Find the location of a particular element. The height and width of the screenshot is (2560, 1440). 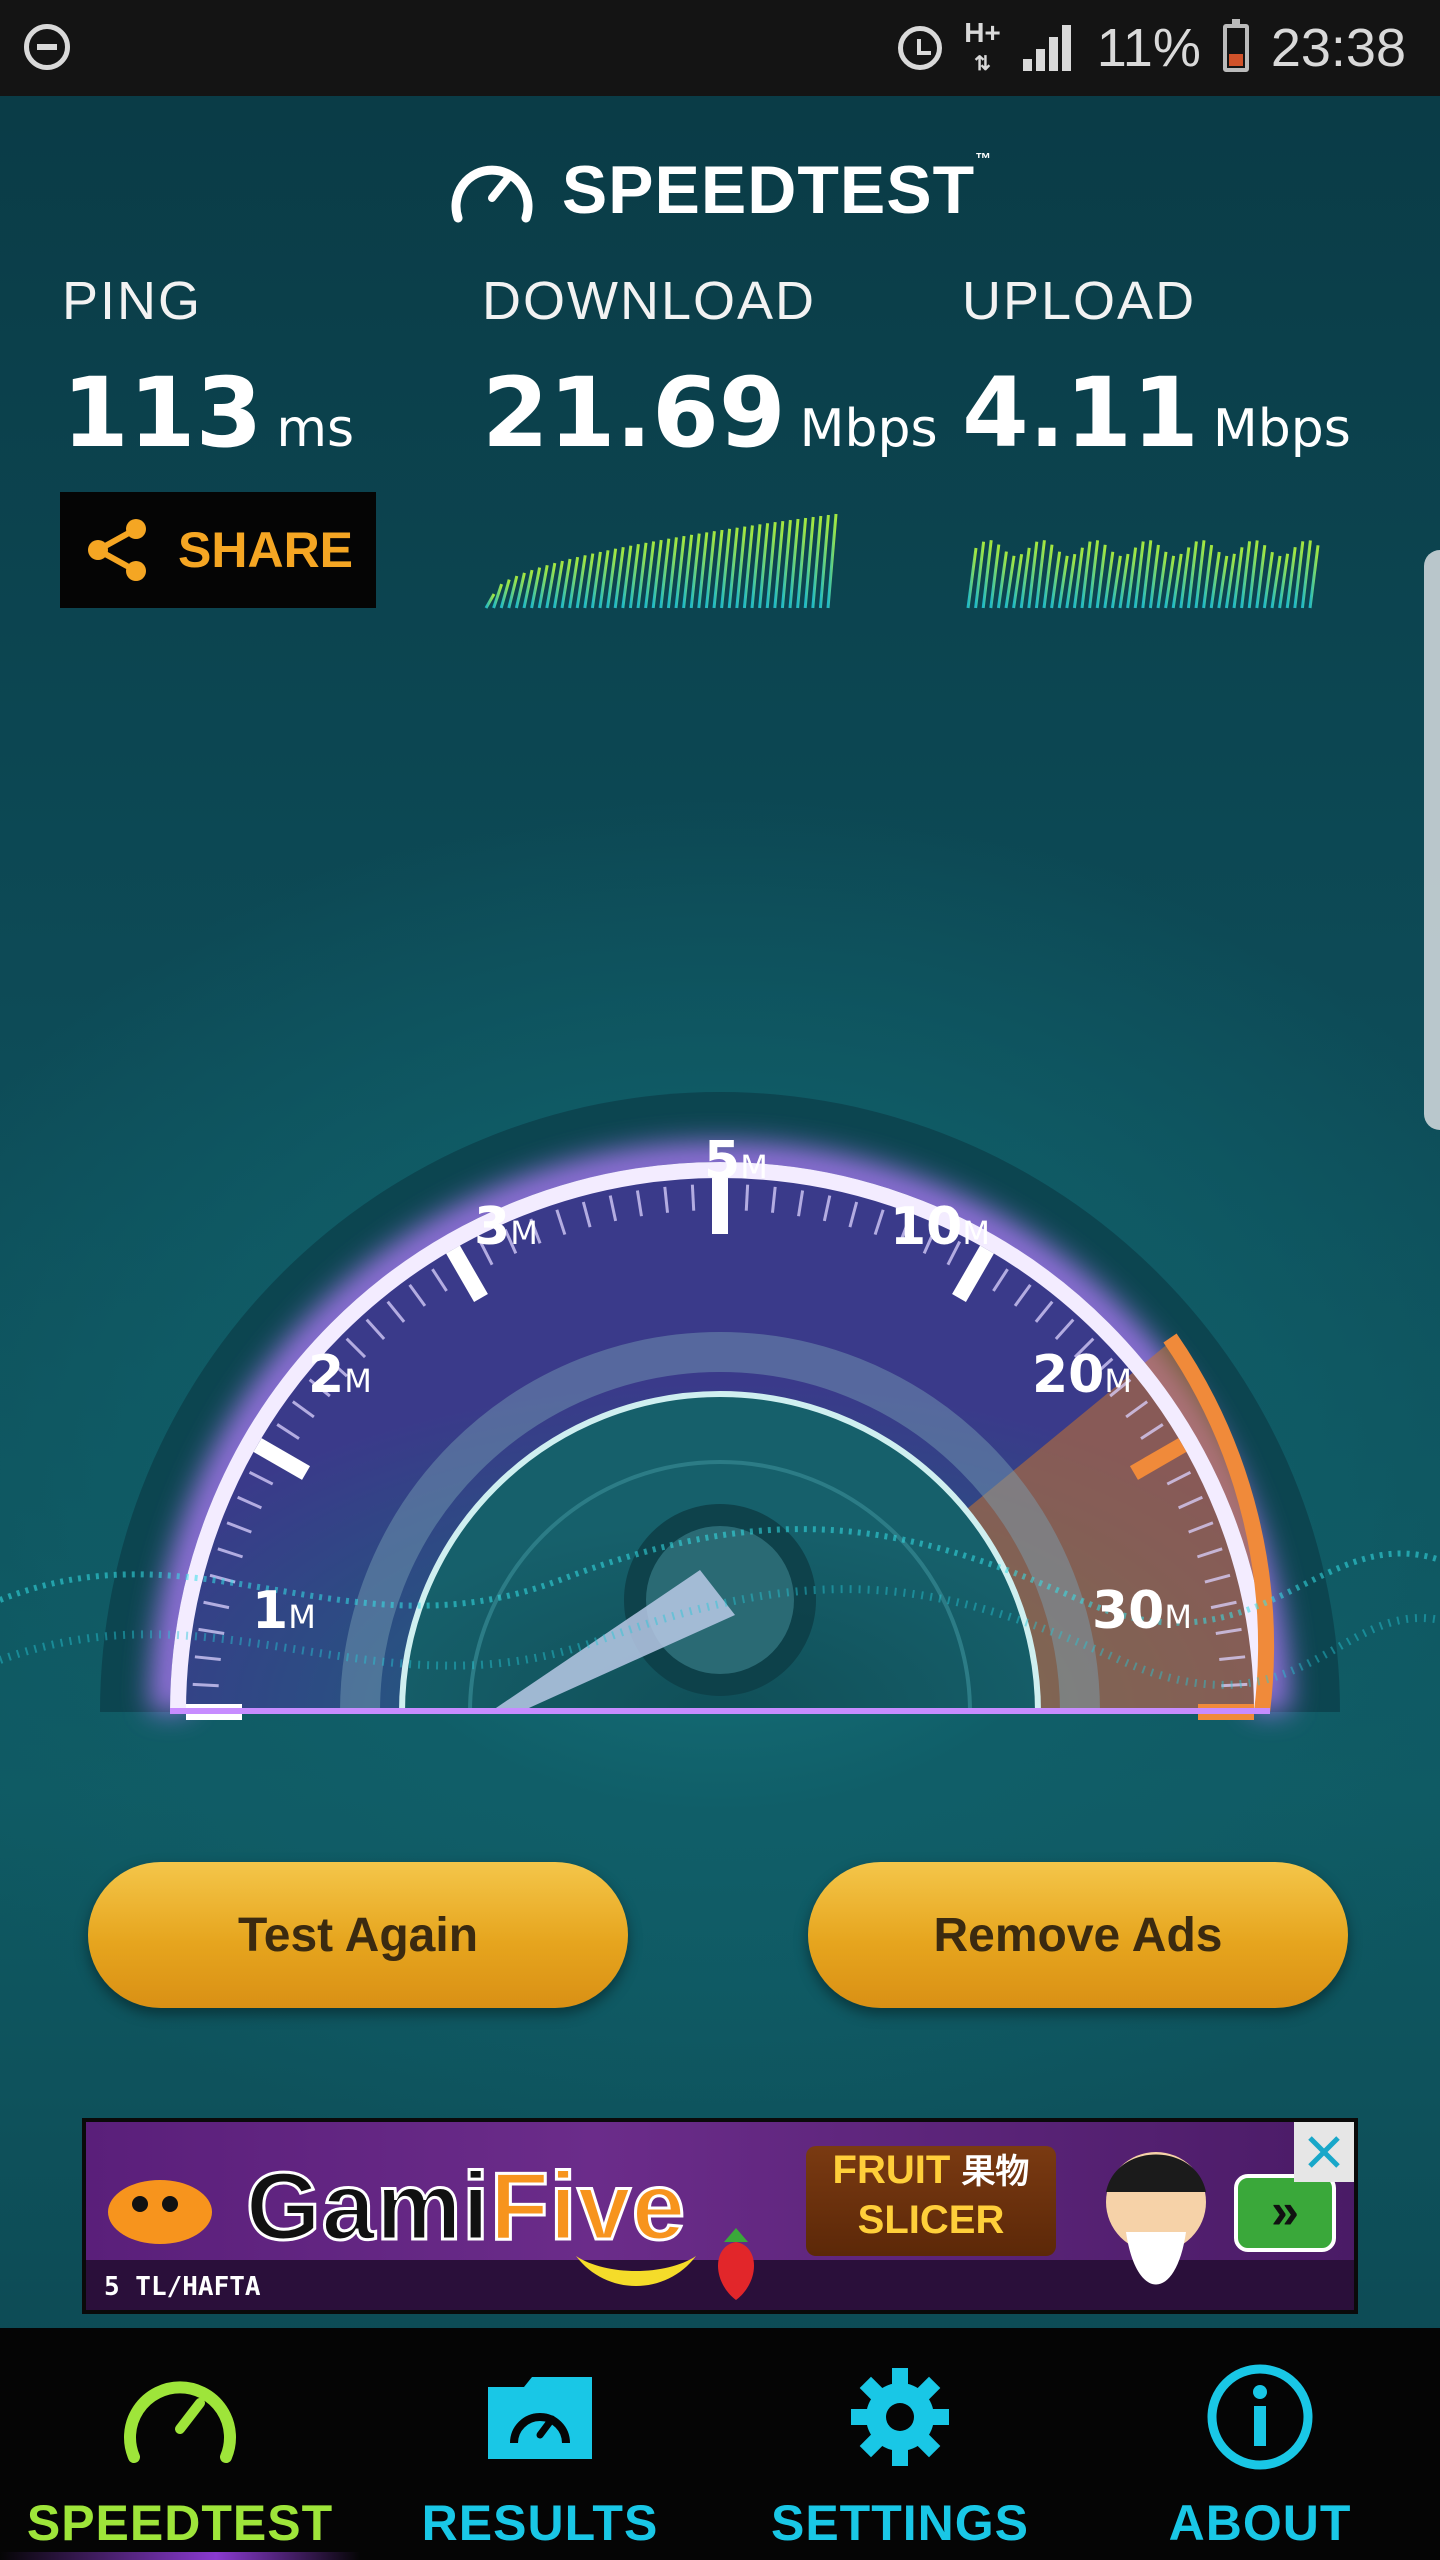

nav-icon-settings is located at coordinates (900, 2417).